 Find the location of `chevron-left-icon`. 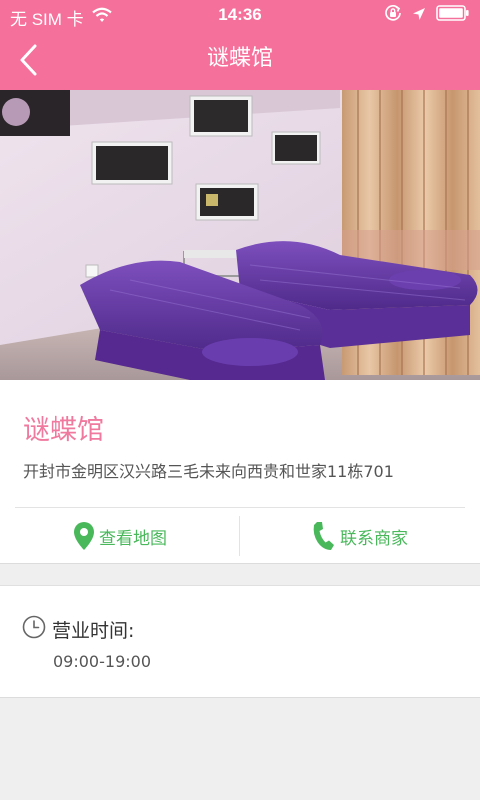

chevron-left-icon is located at coordinates (28, 60).